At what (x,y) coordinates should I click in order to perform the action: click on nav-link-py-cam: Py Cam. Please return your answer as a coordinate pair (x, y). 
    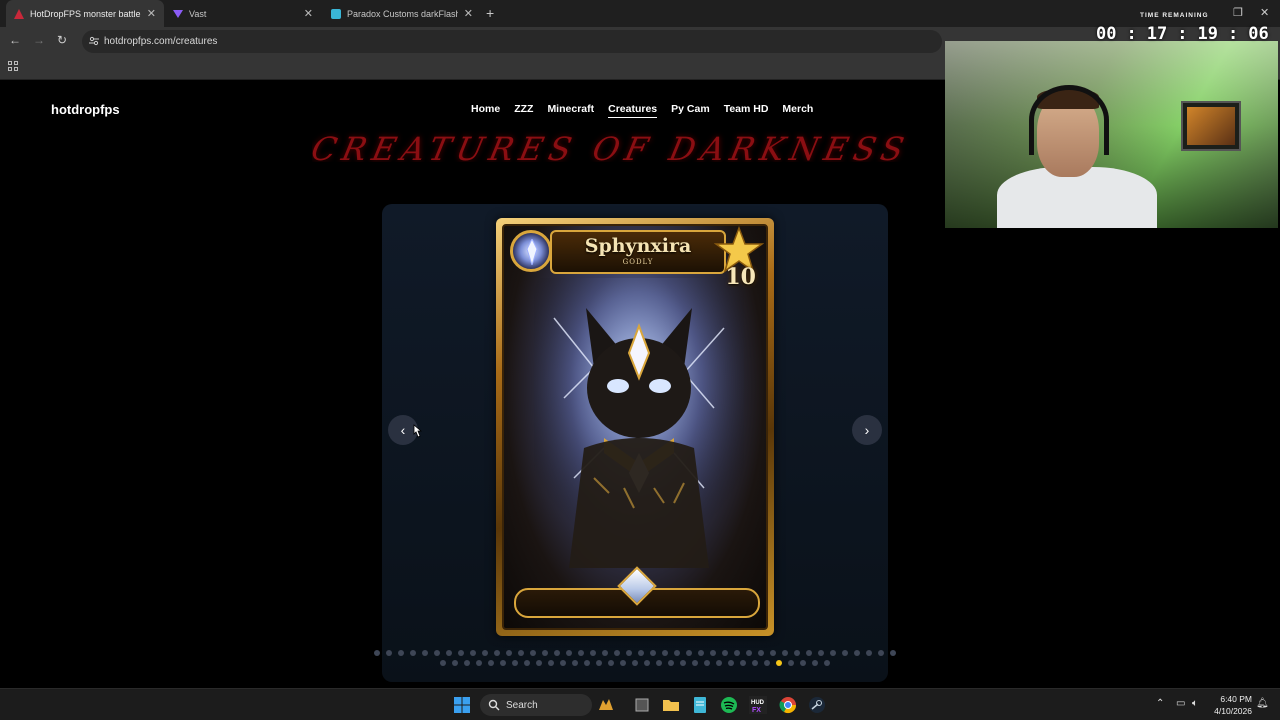
    Looking at the image, I should click on (690, 110).